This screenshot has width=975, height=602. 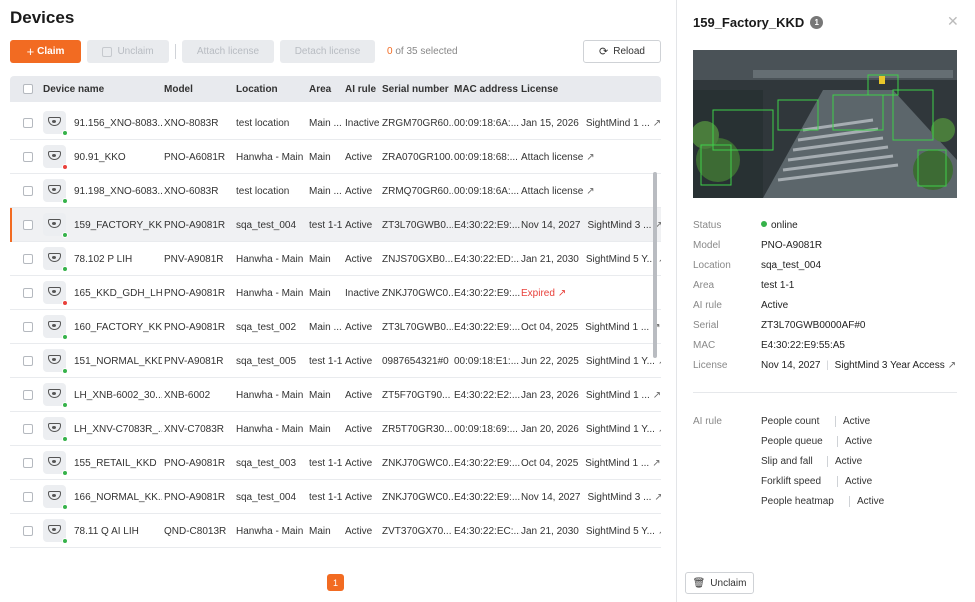 I want to click on license-value: Nov 14, 2027 | SightMind 3 Year Access ↗, so click(x=858, y=365).